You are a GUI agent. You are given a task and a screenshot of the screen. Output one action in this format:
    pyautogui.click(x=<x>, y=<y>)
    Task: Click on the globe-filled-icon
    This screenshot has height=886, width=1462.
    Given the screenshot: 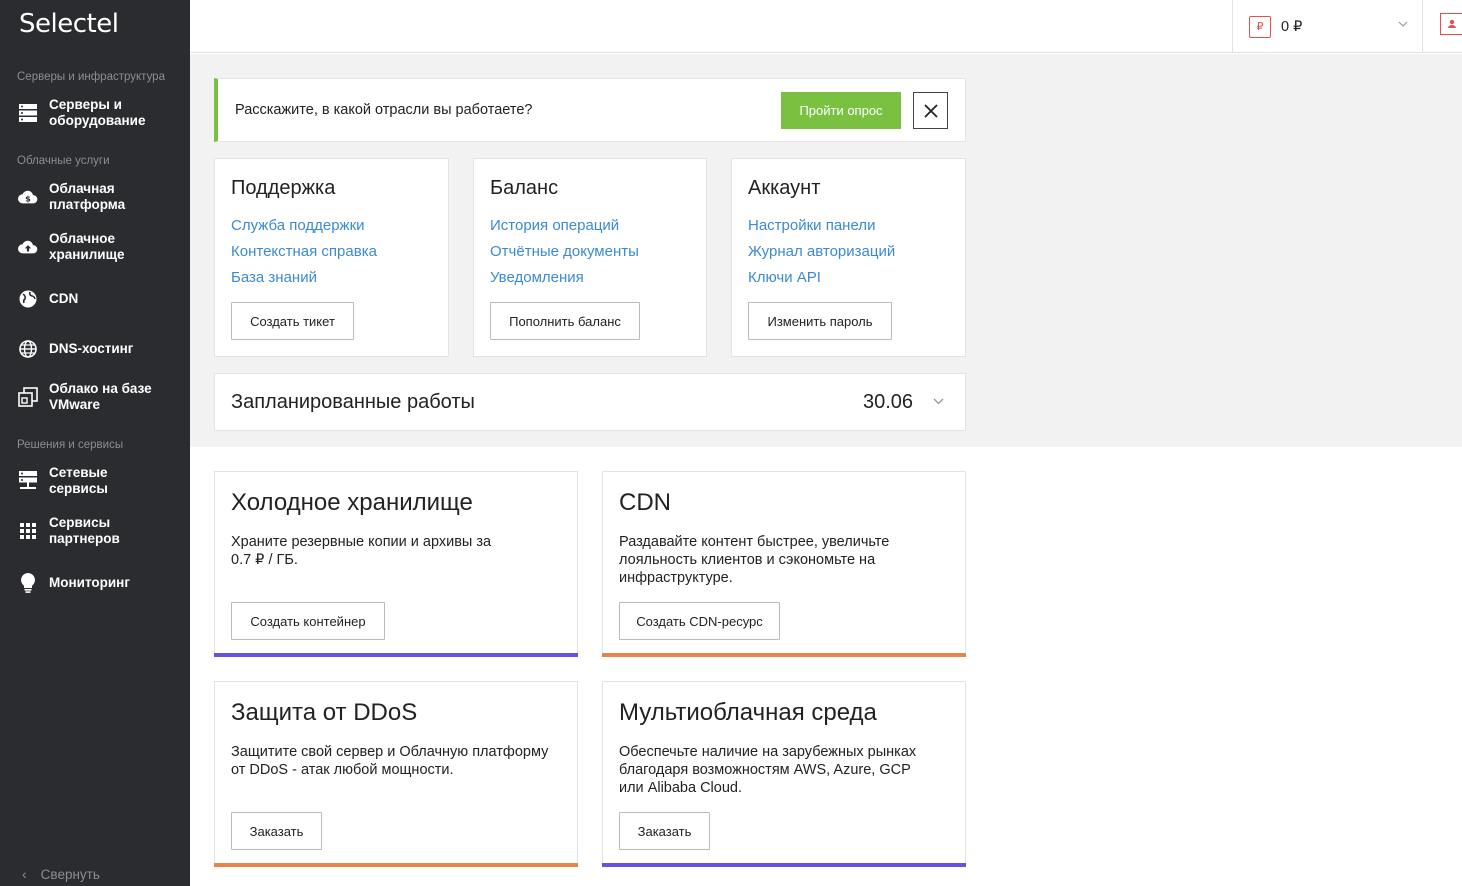 What is the action you would take?
    pyautogui.click(x=28, y=299)
    